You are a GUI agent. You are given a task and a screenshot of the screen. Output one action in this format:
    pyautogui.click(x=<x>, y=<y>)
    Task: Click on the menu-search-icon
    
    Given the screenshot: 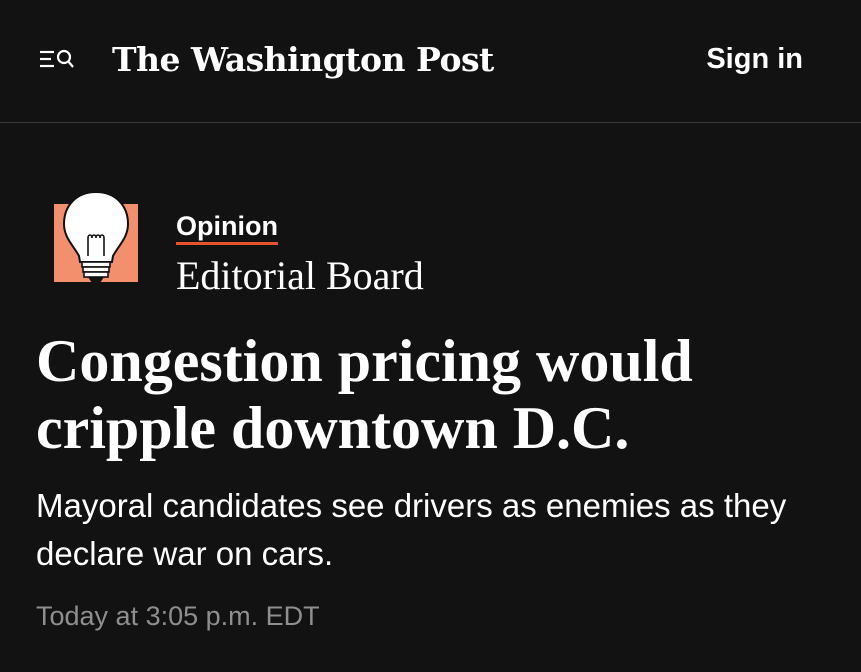 What is the action you would take?
    pyautogui.click(x=57, y=58)
    